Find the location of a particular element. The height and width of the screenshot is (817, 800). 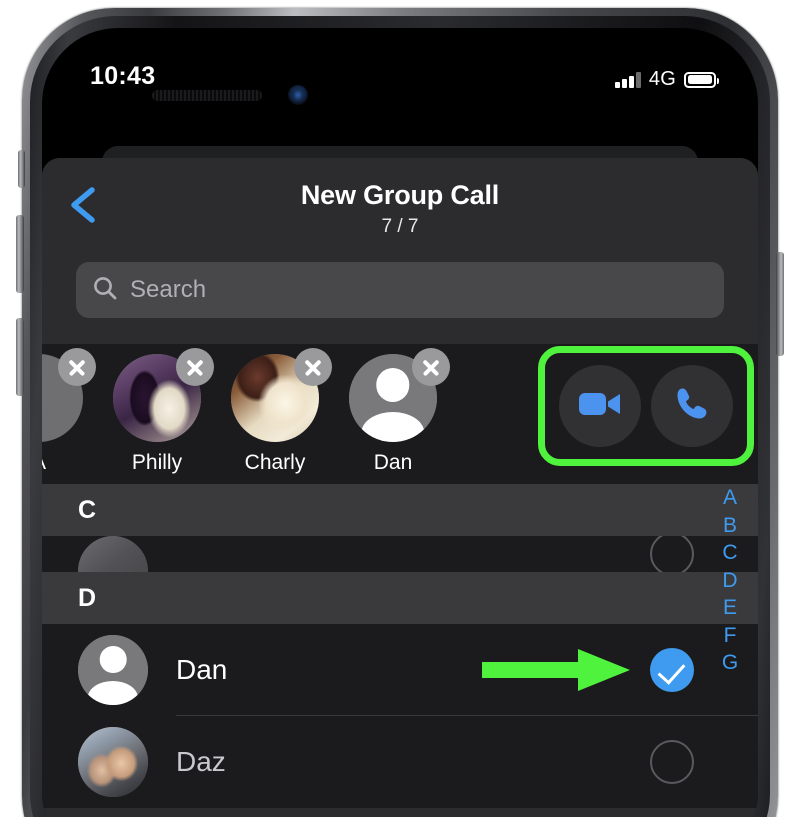

mute-switch-button is located at coordinates (21, 169).